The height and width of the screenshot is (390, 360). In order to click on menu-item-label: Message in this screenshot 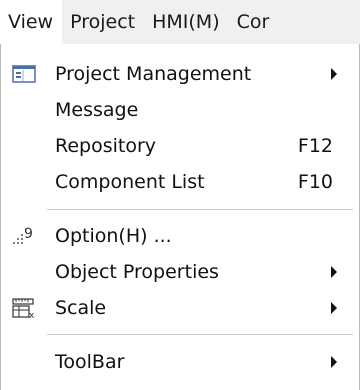, I will do `click(97, 110)`.